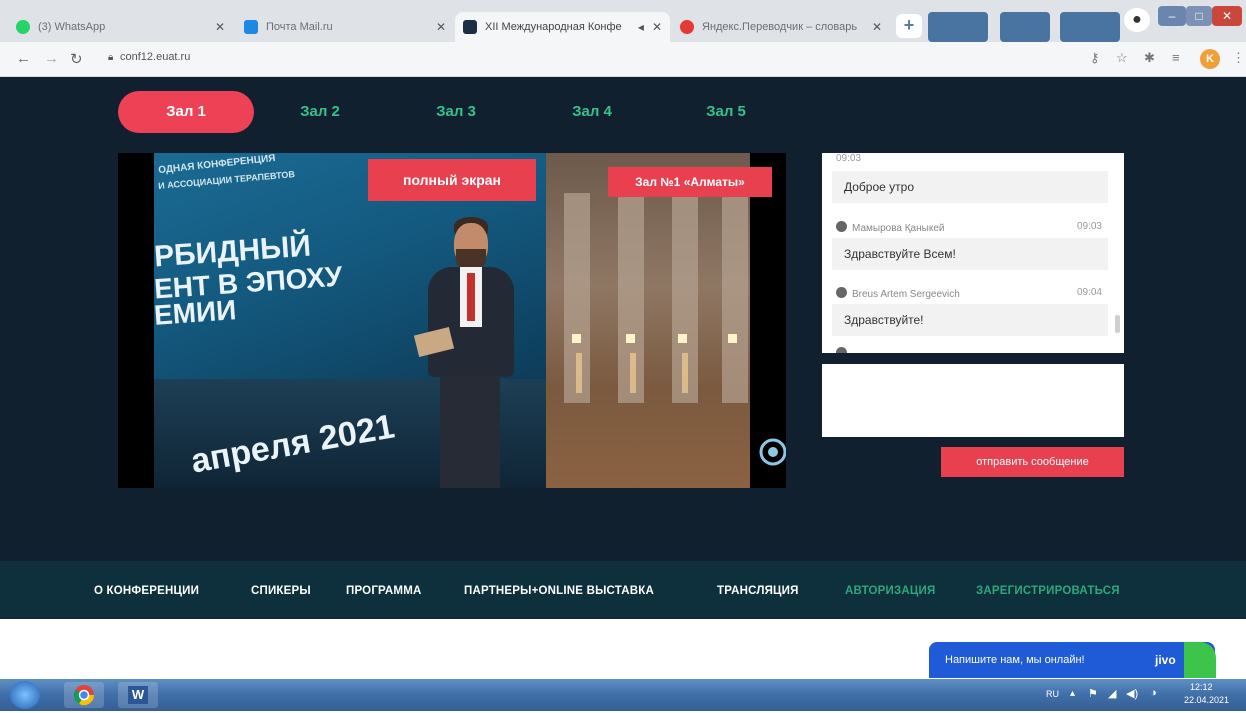 This screenshot has height=713, width=1246. I want to click on taskbar-chrome, so click(84, 695).